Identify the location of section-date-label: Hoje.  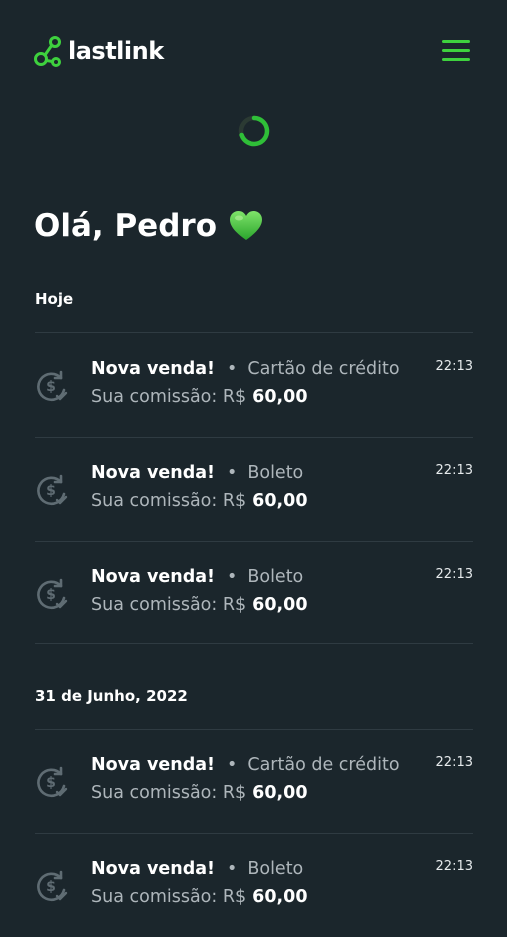
(54, 299).